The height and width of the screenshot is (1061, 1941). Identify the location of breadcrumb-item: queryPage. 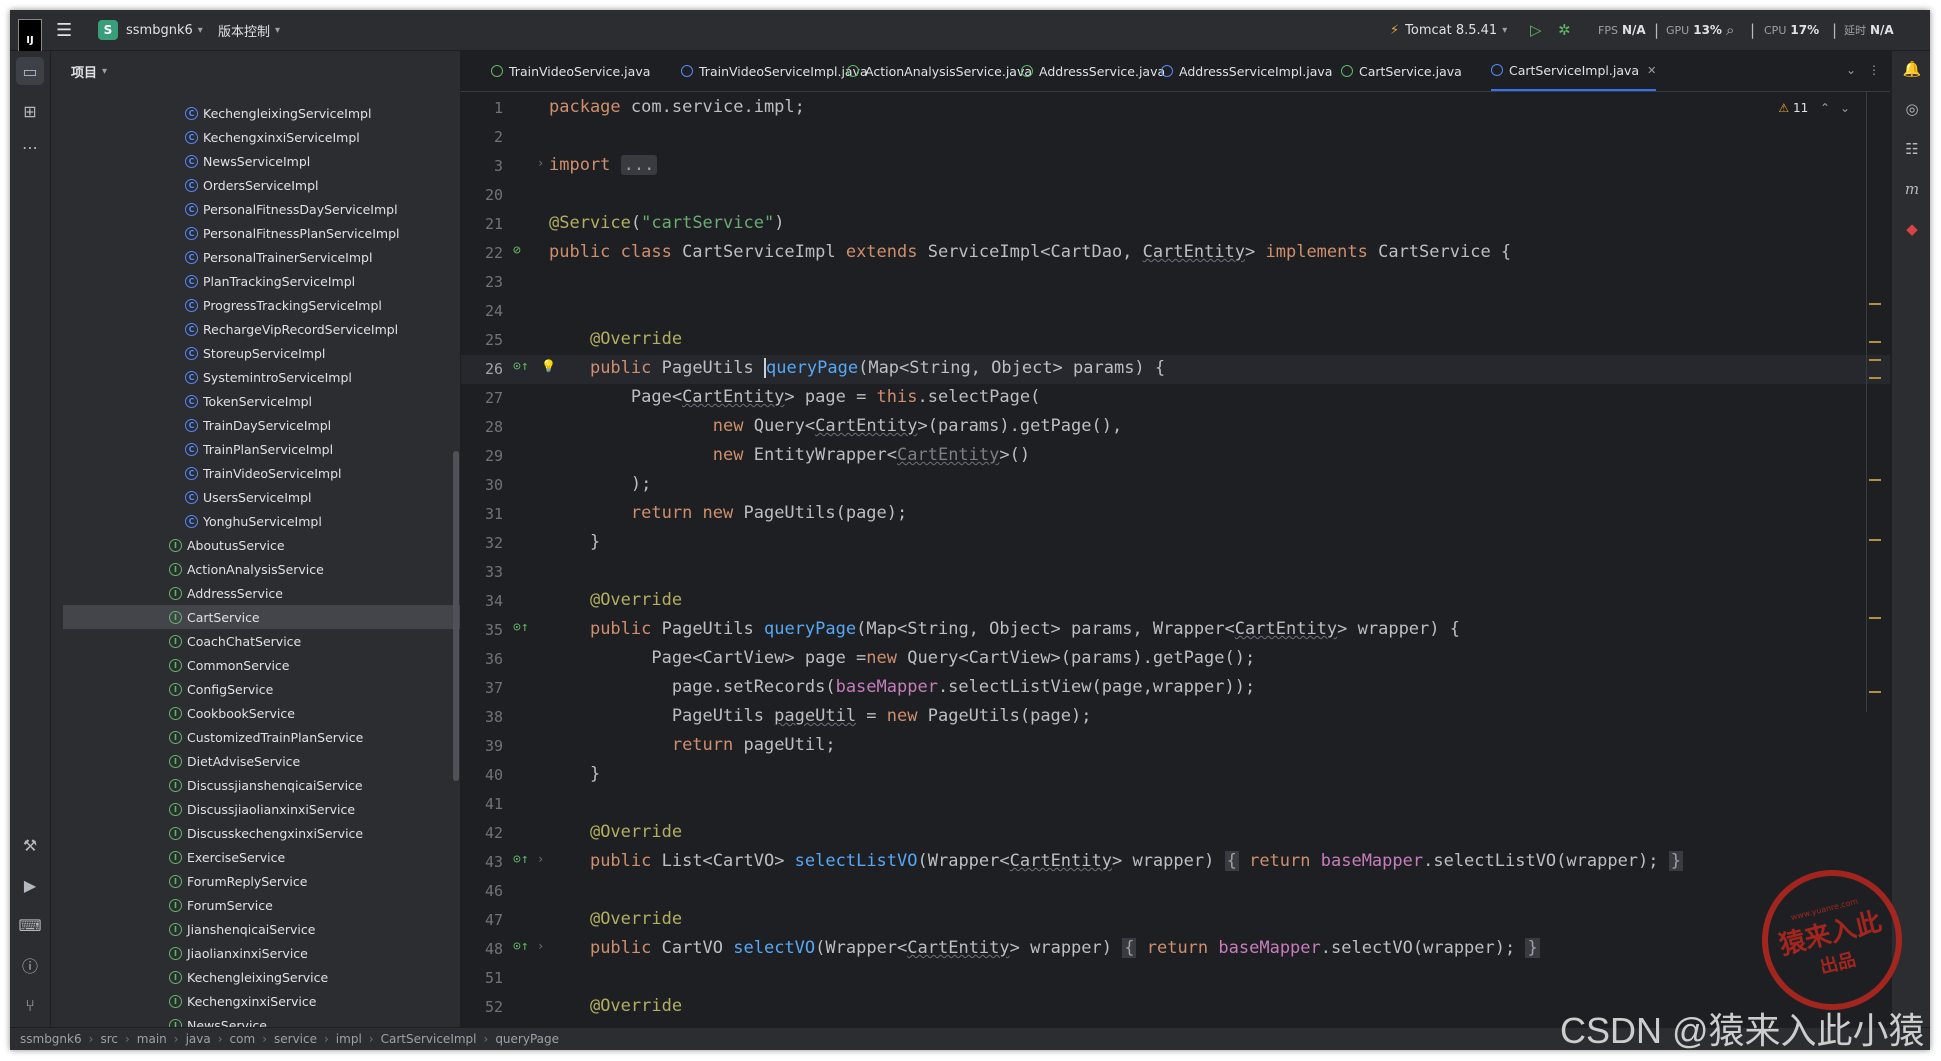
(527, 1039).